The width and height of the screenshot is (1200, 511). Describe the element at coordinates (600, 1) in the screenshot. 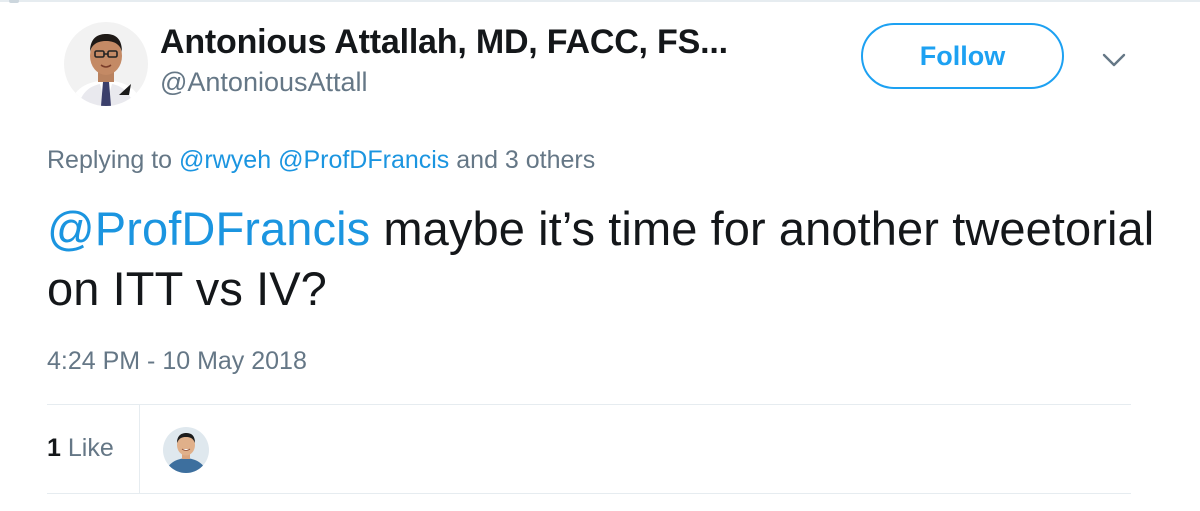

I see `top-edge` at that location.